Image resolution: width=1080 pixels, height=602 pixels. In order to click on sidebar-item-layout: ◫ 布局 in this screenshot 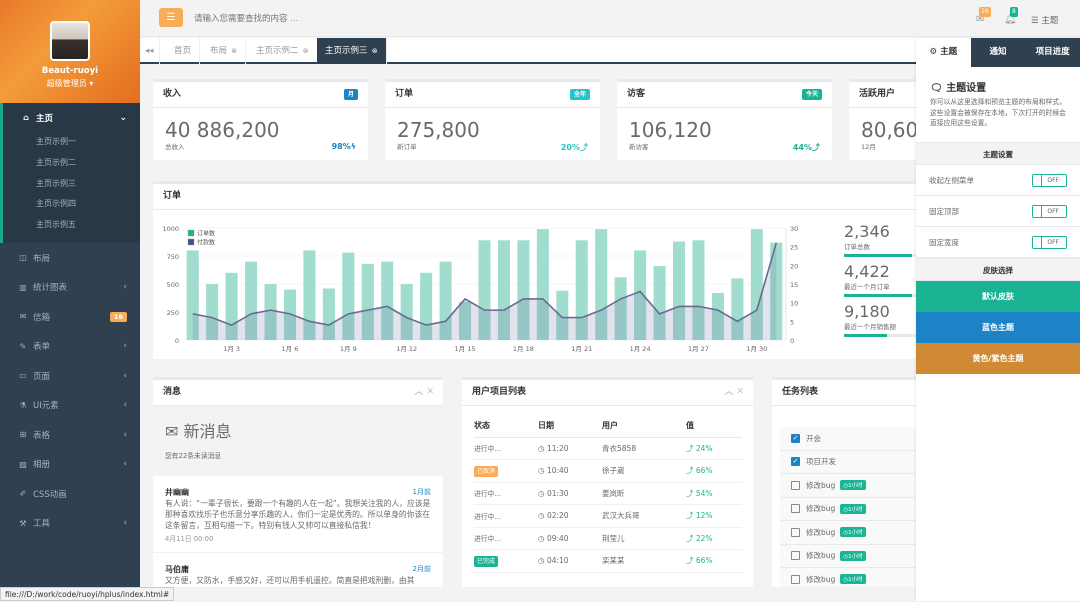, I will do `click(70, 258)`.